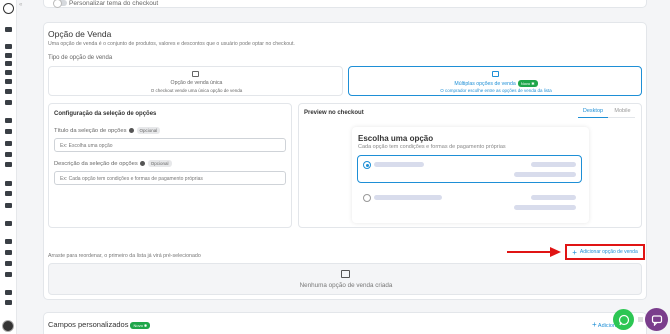 Image resolution: width=670 pixels, height=334 pixels. I want to click on personalize-theme-toggle, so click(60, 4).